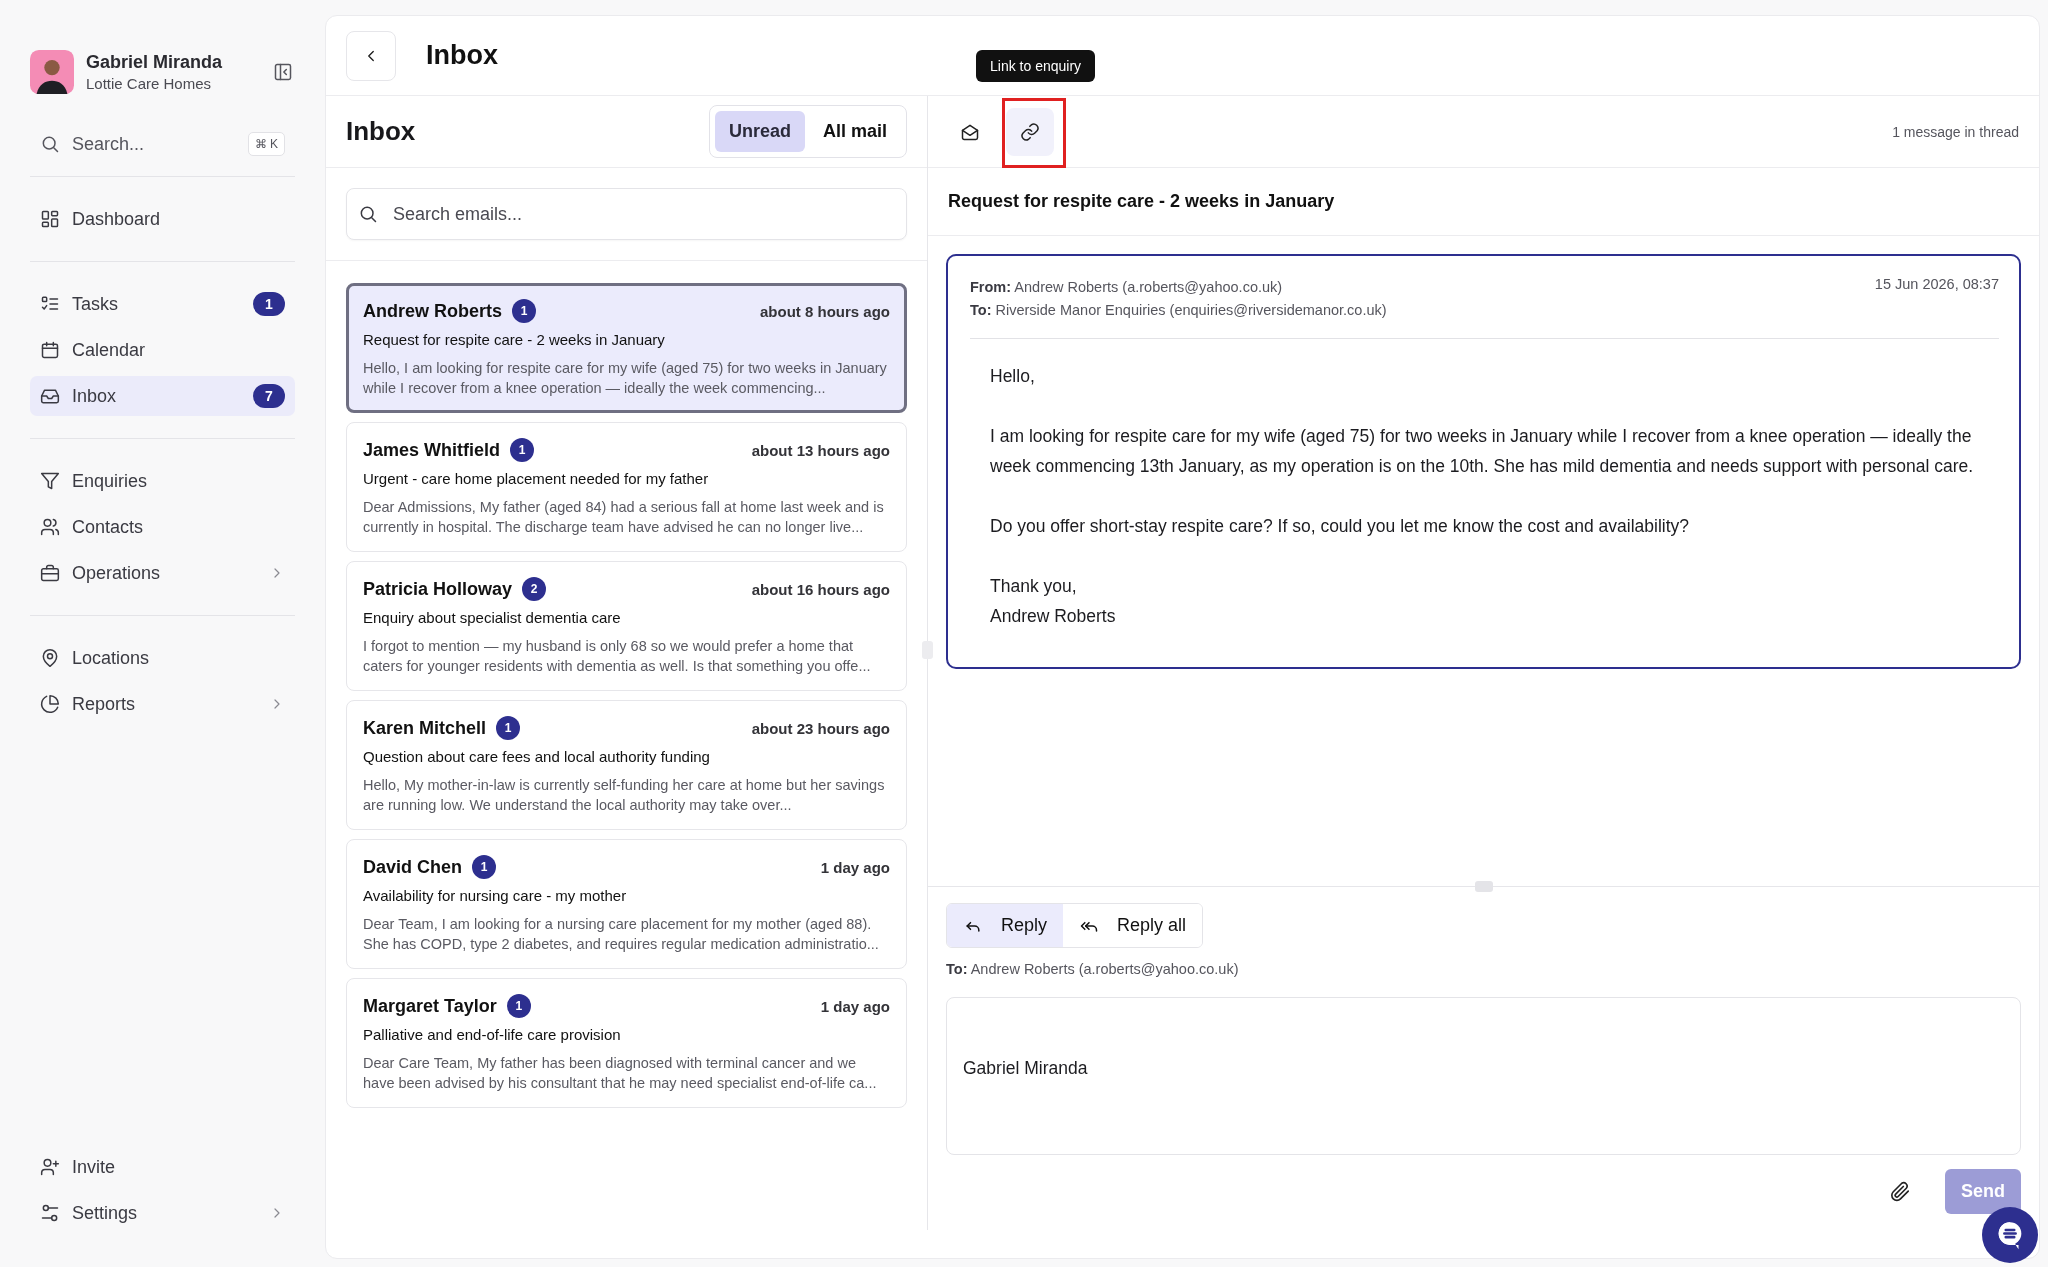 The height and width of the screenshot is (1267, 2048). Describe the element at coordinates (492, 1034) in the screenshot. I see `subject: Palliative and end-of-life care provision` at that location.